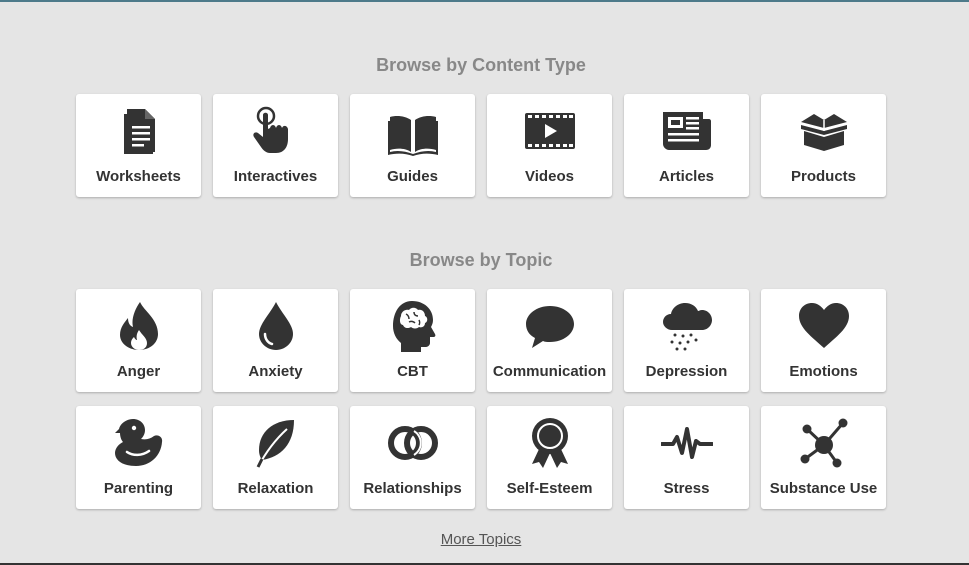 This screenshot has width=969, height=565. I want to click on award-ribbon-icon, so click(550, 443).